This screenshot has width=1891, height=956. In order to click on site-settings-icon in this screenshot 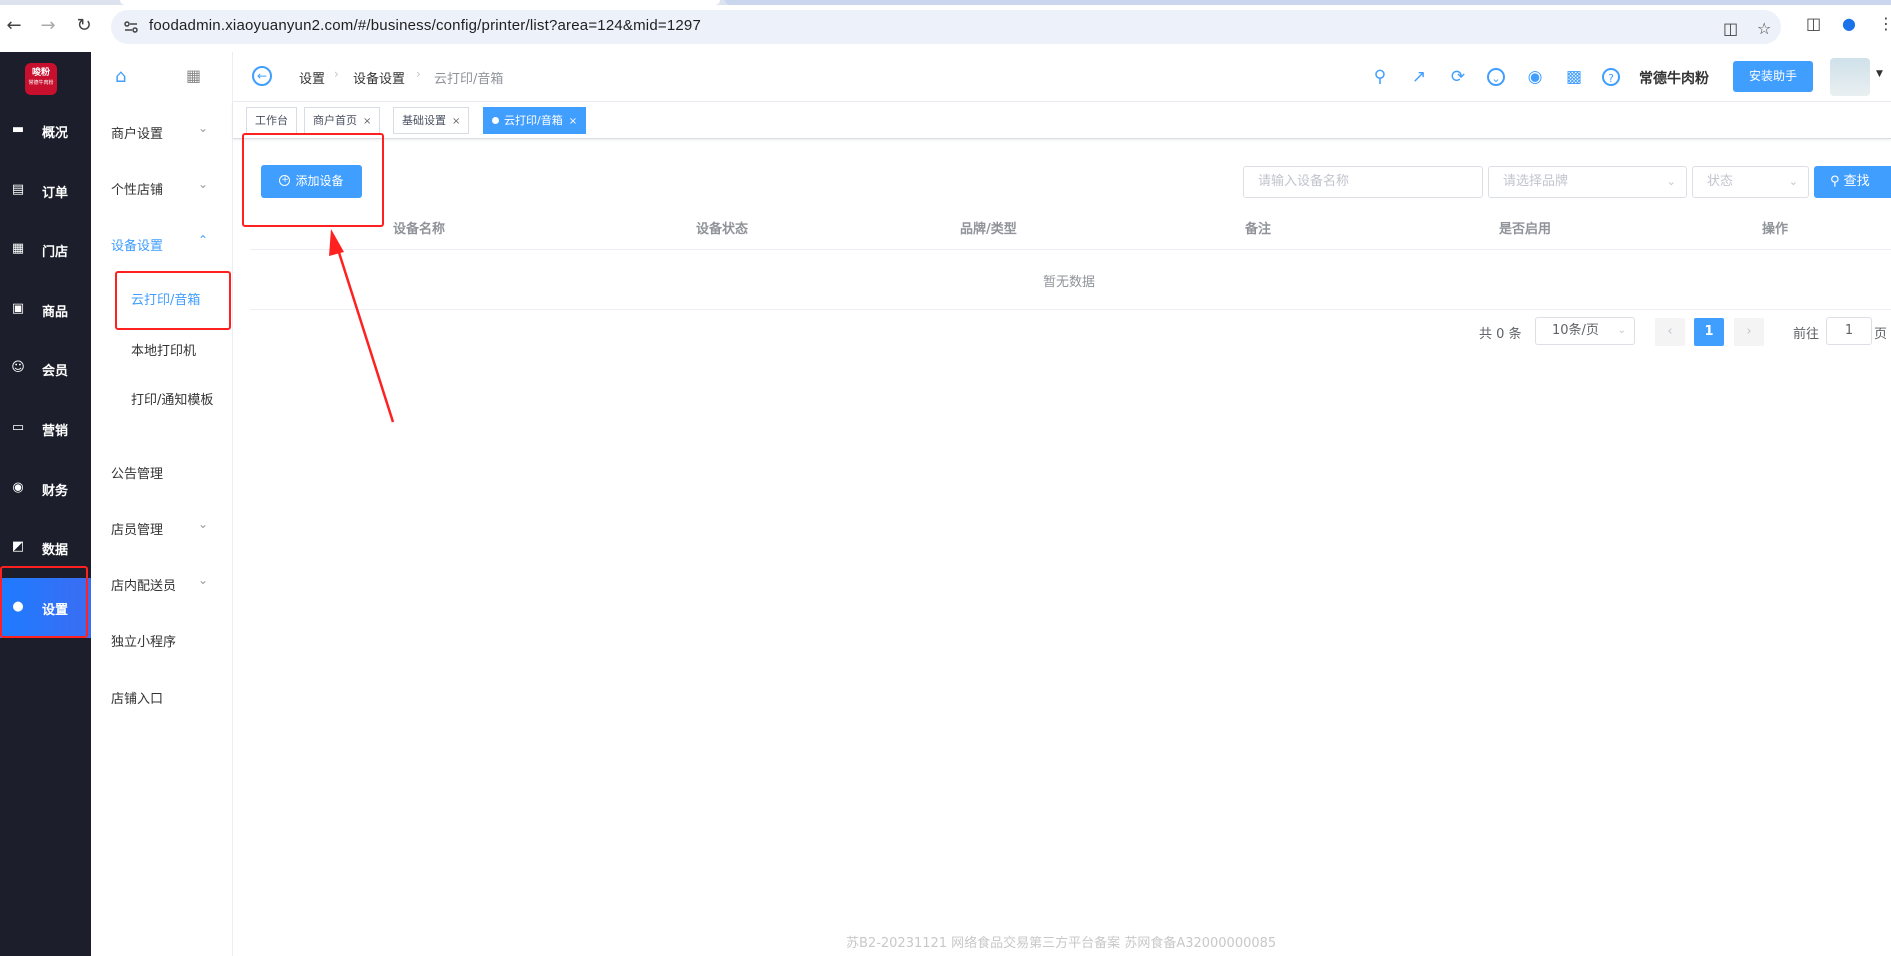, I will do `click(131, 27)`.